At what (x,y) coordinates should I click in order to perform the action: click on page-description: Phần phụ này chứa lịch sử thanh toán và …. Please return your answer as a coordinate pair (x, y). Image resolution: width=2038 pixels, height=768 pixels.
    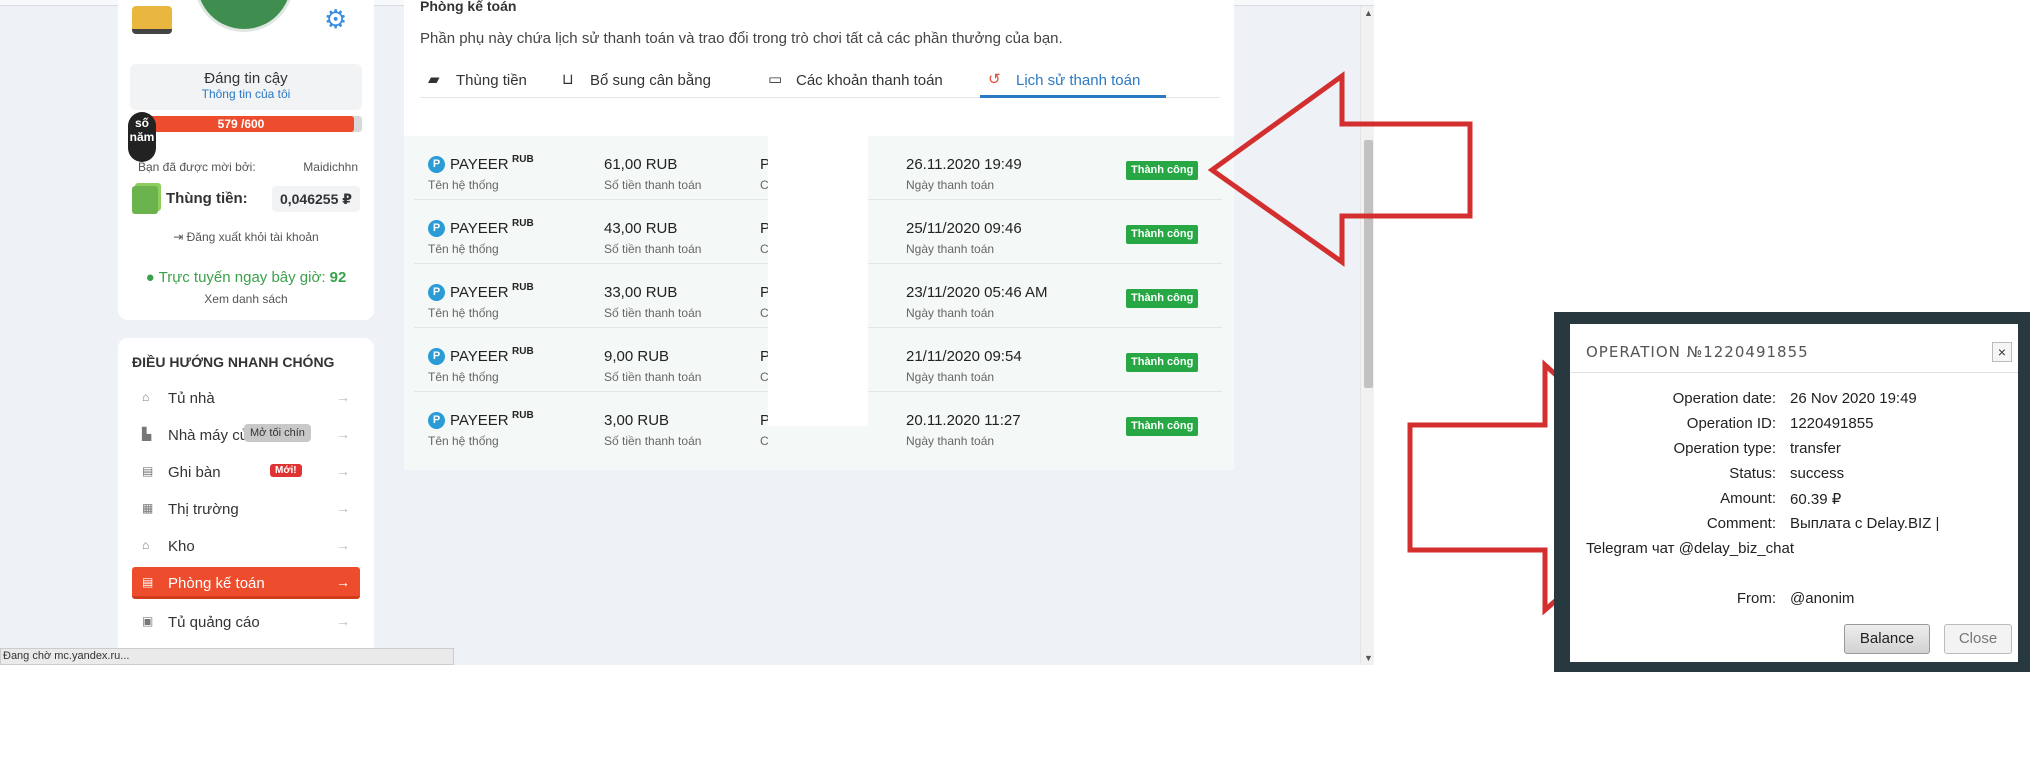
    Looking at the image, I should click on (741, 38).